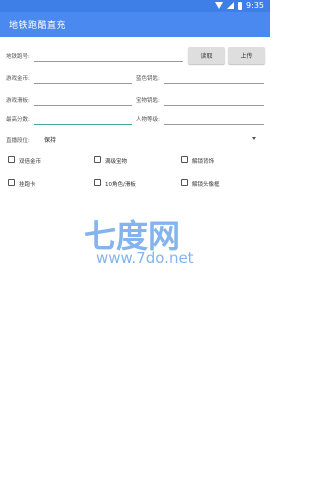  I want to click on watermark-url: www.7do.net, so click(145, 258).